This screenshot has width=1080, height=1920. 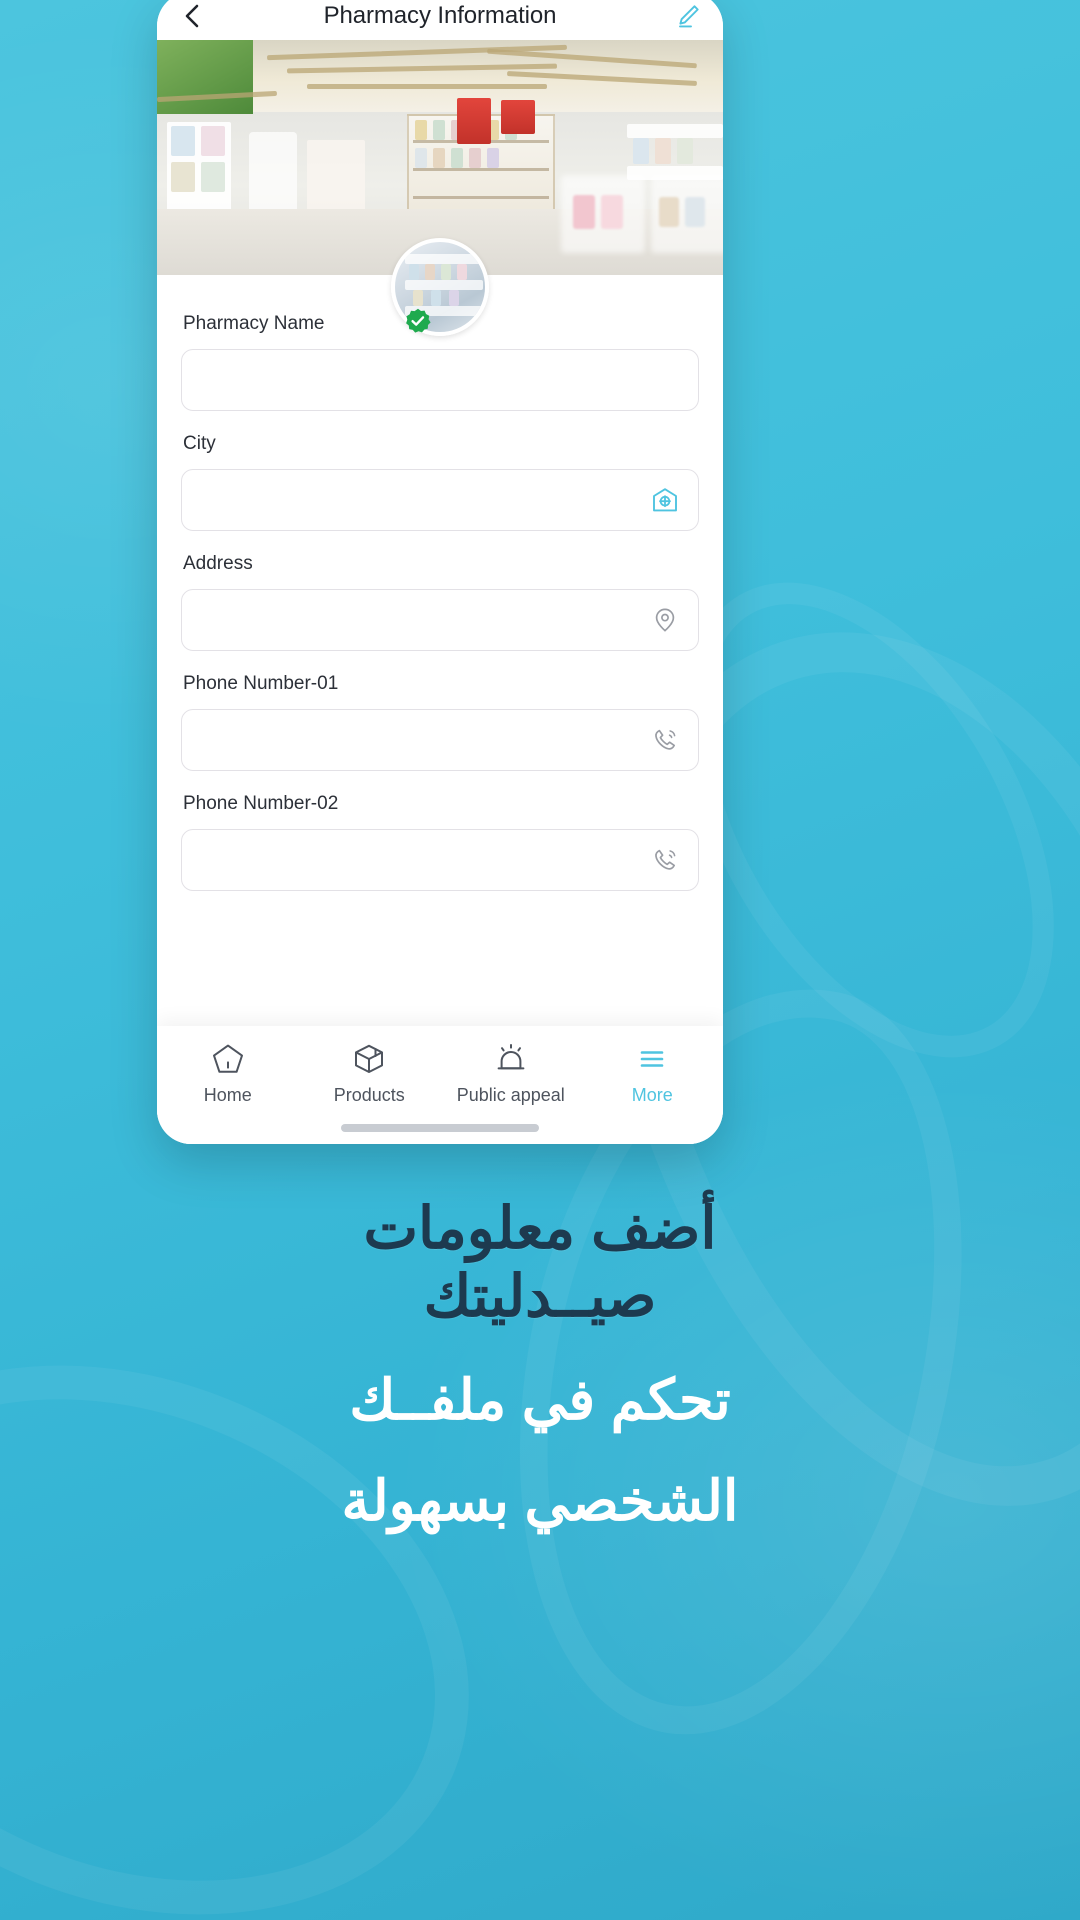 I want to click on verified-badge, so click(x=418, y=321).